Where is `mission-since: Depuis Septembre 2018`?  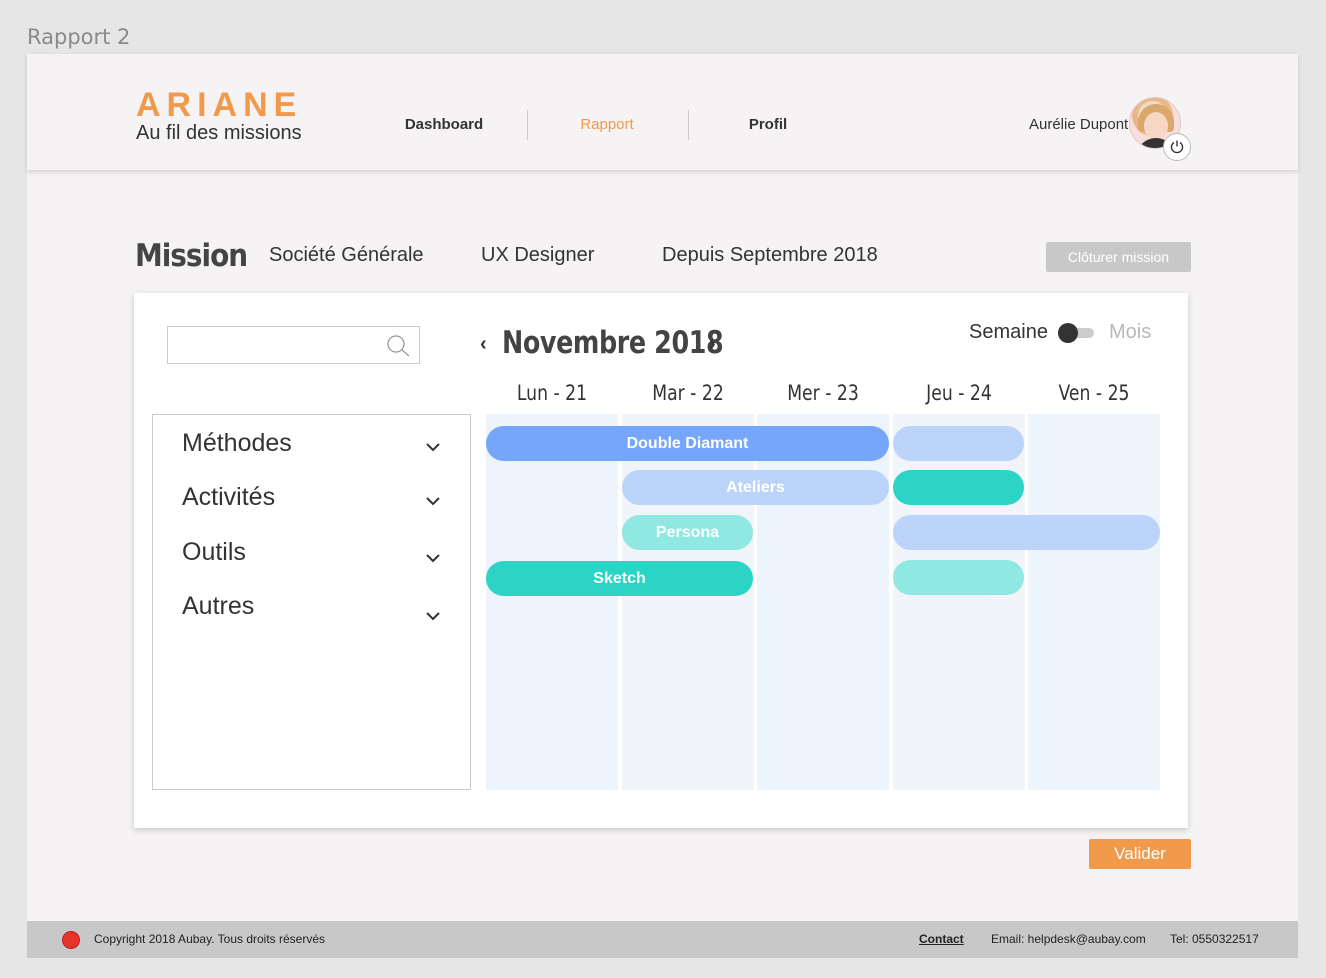 mission-since: Depuis Septembre 2018 is located at coordinates (770, 255).